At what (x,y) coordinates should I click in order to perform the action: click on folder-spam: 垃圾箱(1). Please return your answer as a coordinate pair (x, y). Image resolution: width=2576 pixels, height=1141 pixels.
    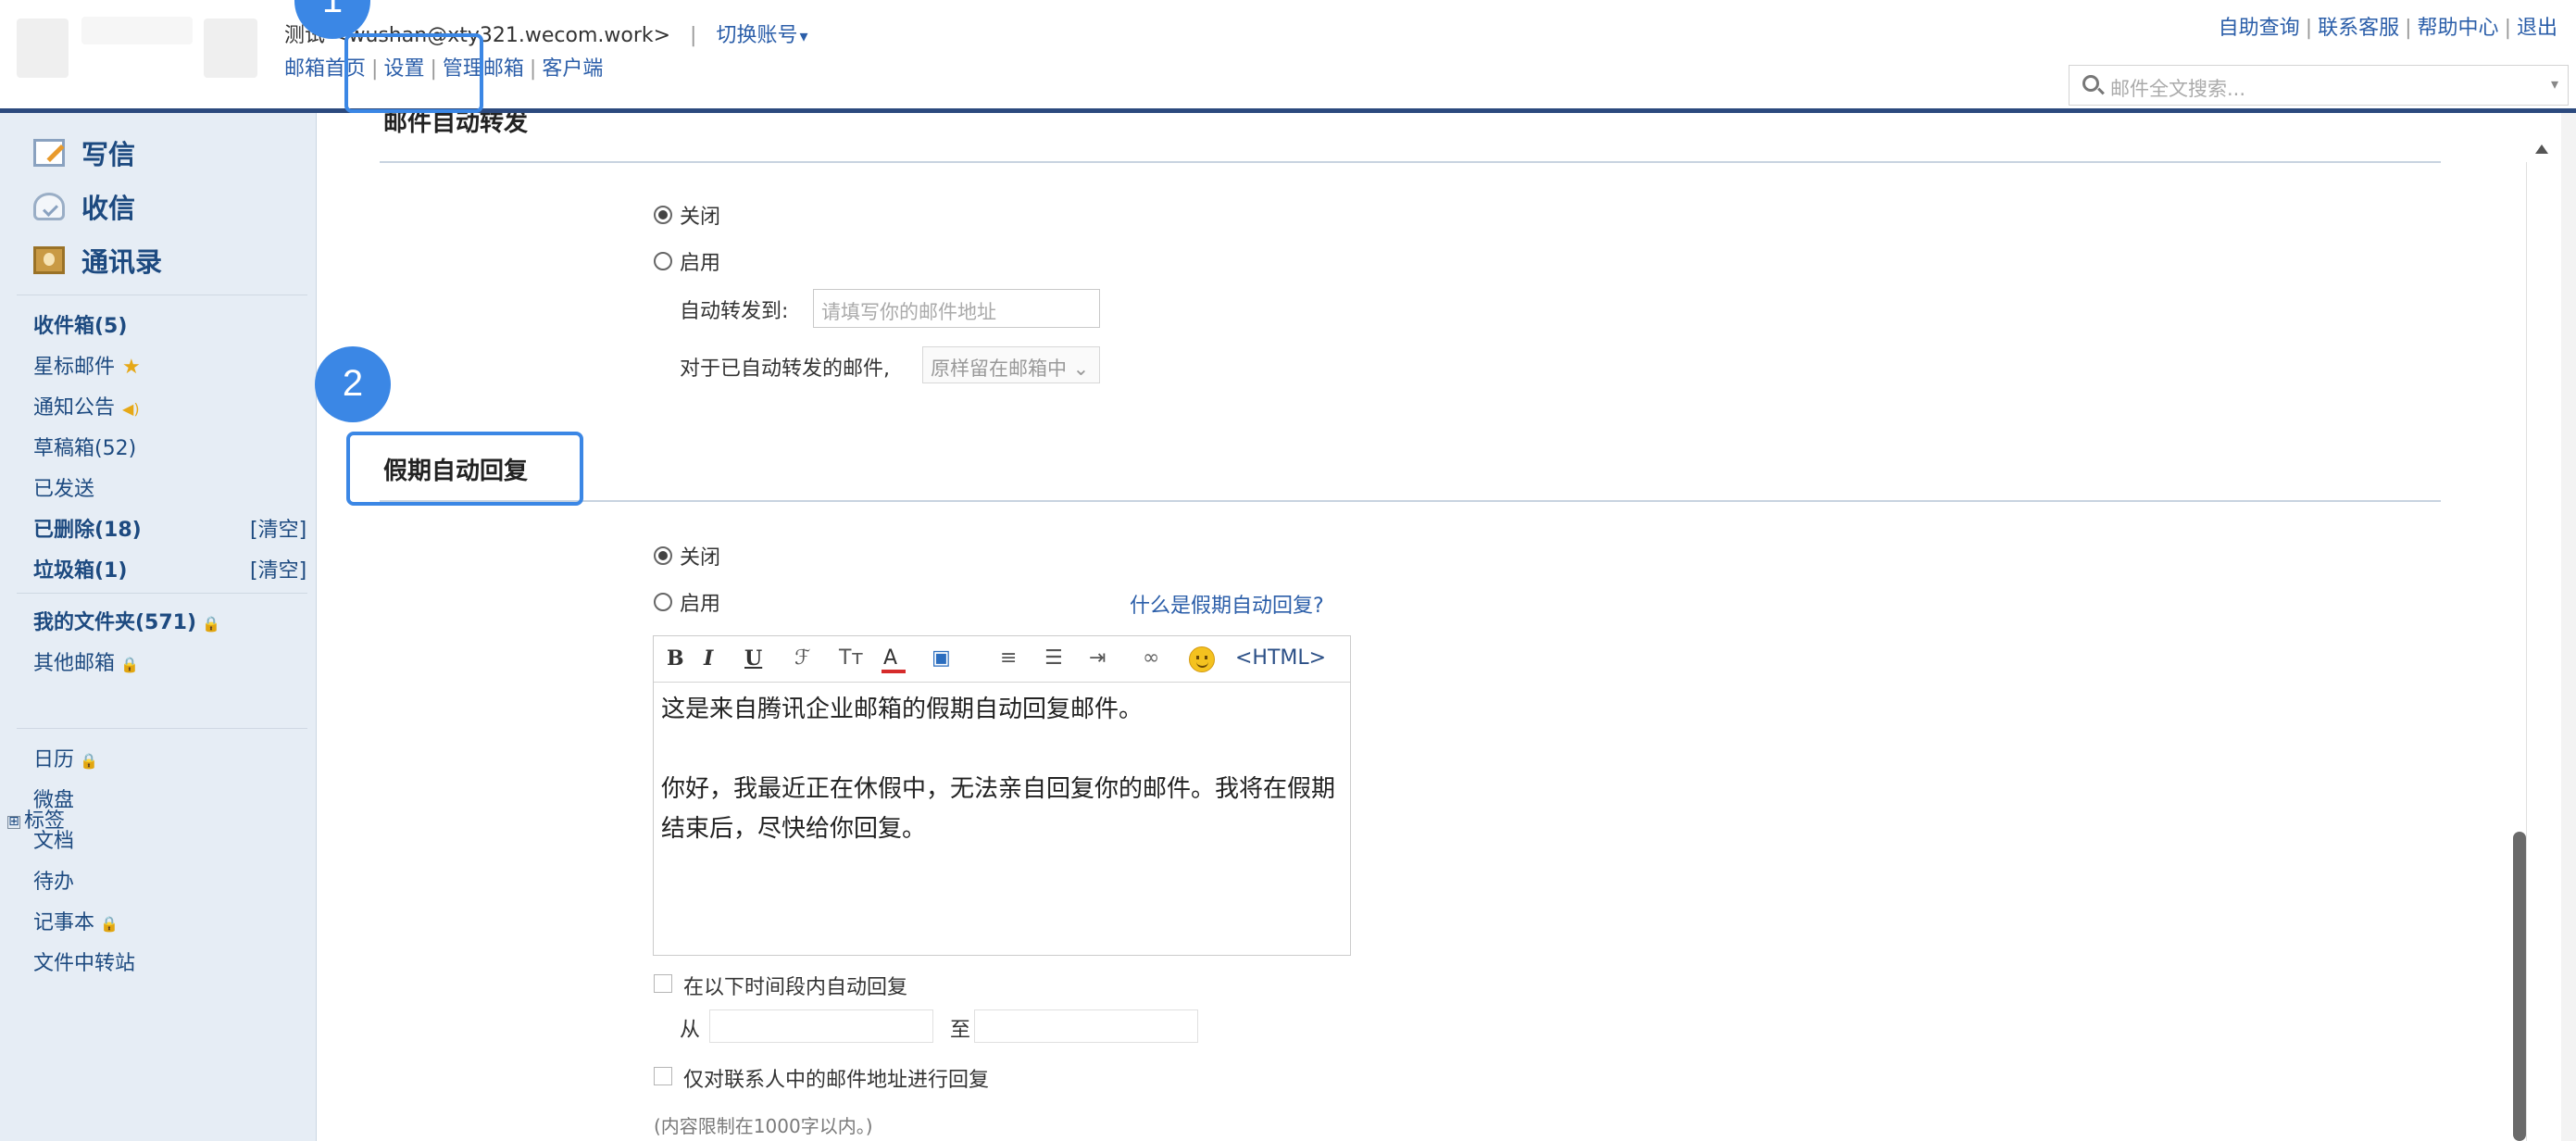
    Looking at the image, I should click on (80, 568).